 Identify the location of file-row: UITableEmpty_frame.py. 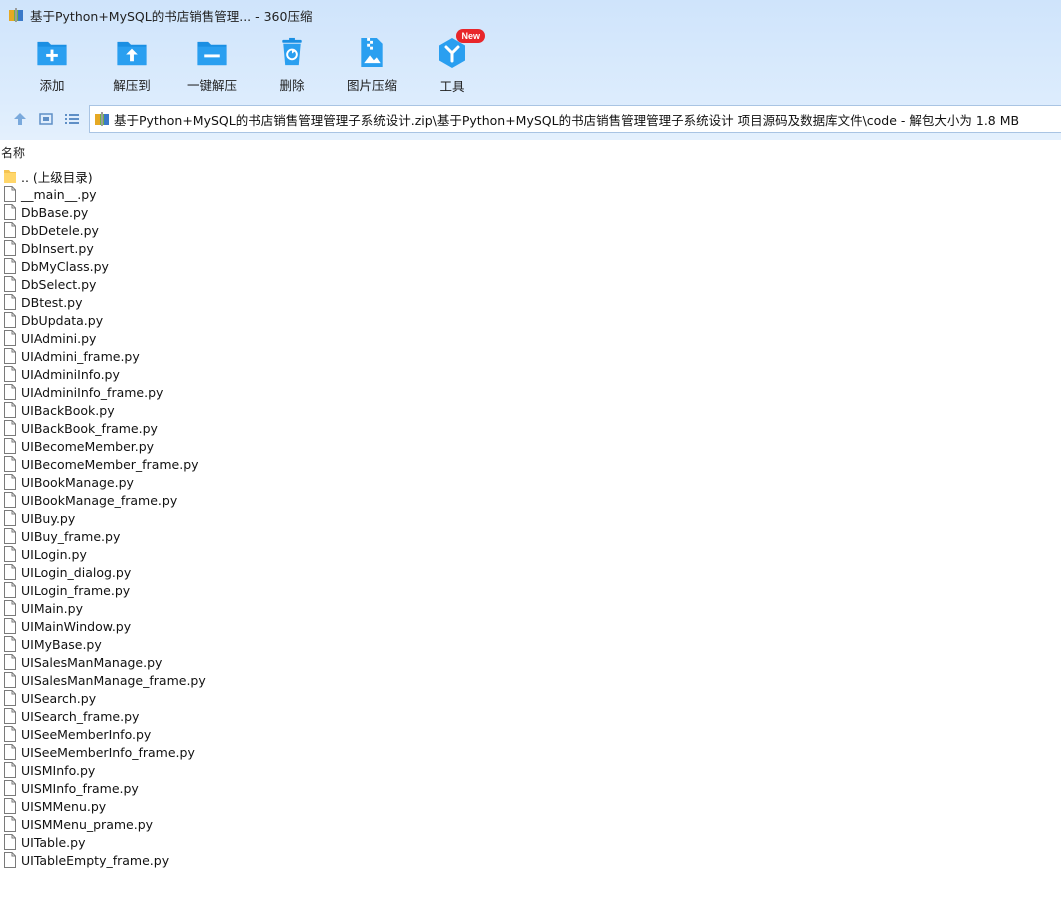
(104, 860).